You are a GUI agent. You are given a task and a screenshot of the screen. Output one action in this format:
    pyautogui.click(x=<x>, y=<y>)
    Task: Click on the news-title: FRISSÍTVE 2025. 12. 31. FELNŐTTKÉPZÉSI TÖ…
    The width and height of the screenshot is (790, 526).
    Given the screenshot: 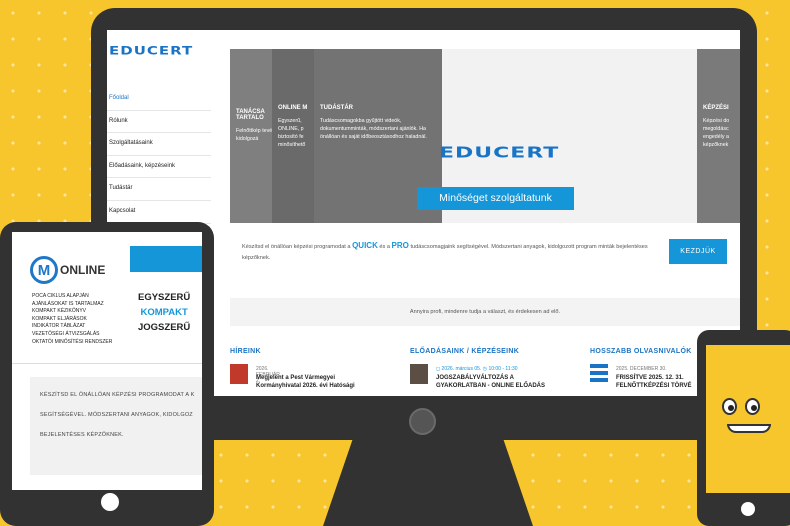 What is the action you would take?
    pyautogui.click(x=654, y=382)
    